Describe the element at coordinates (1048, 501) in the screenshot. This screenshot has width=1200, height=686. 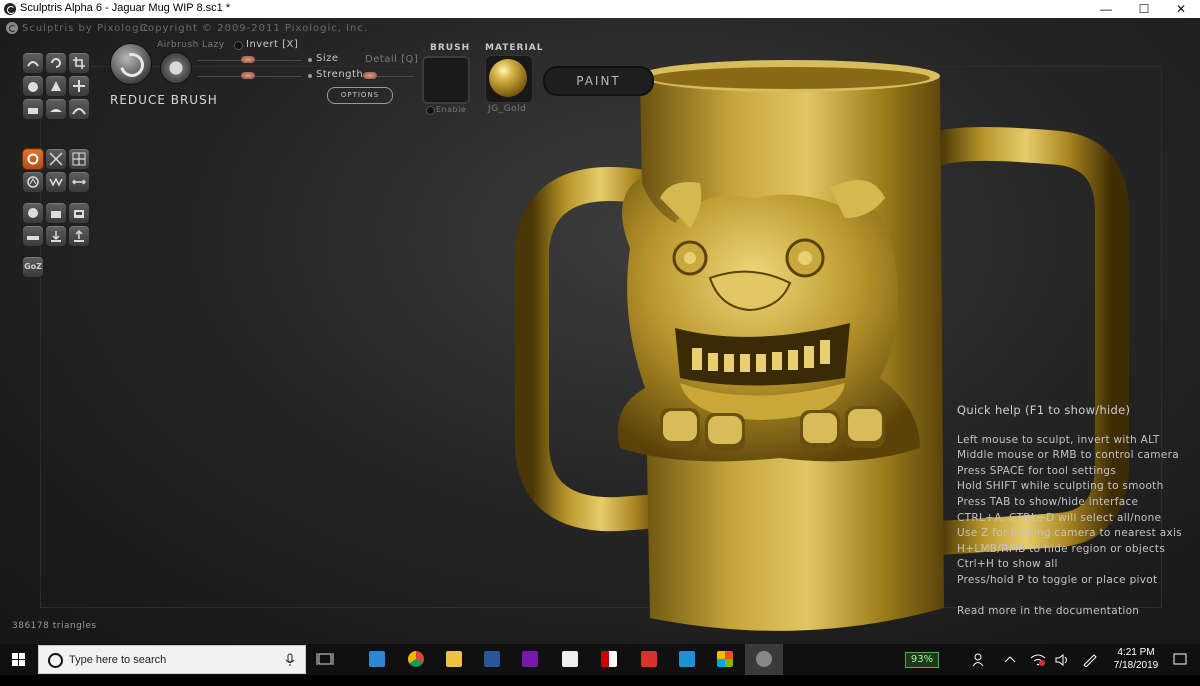
I see `help-line: Press TAB to show/hide interface` at that location.